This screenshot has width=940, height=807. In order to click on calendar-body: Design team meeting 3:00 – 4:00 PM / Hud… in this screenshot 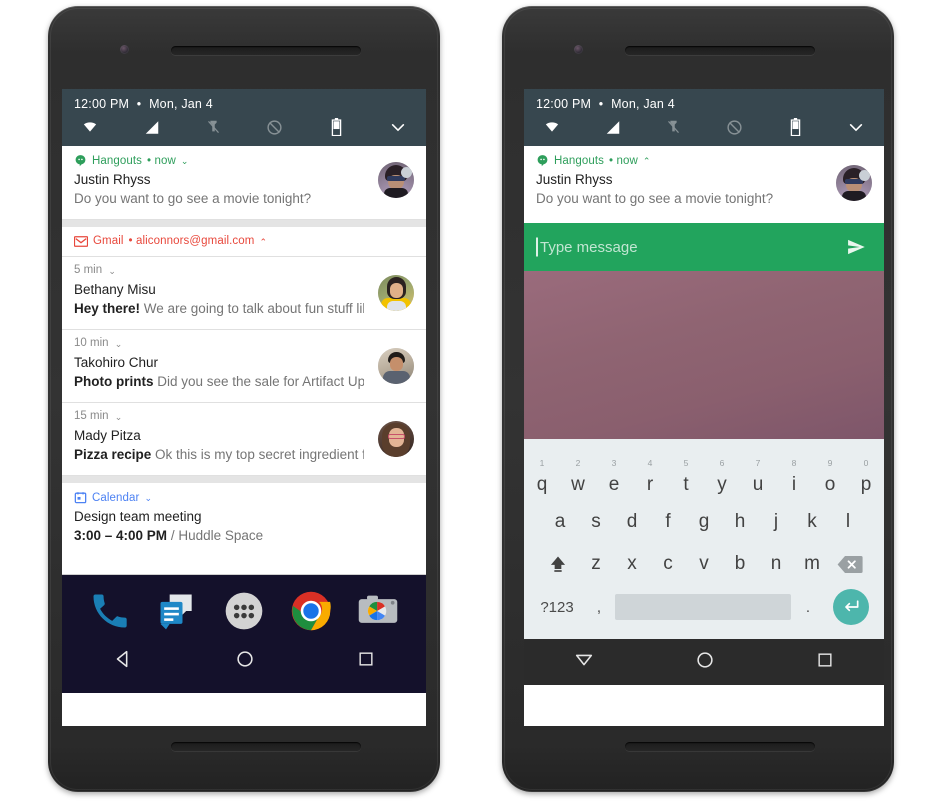, I will do `click(244, 531)`.